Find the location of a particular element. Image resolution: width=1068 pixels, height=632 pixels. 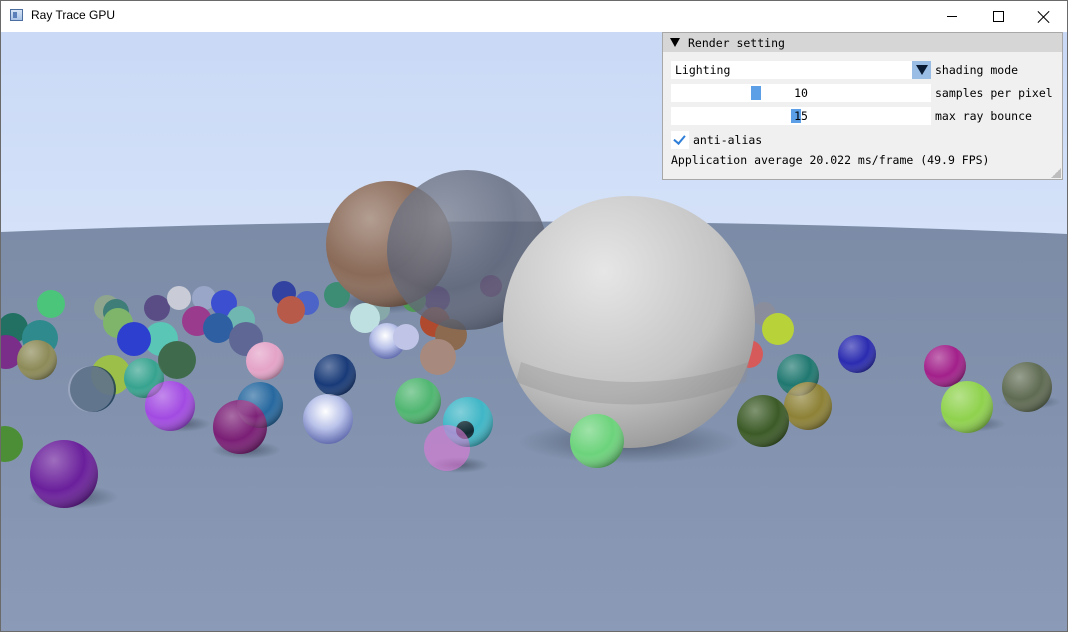

close-button is located at coordinates (1044, 16).